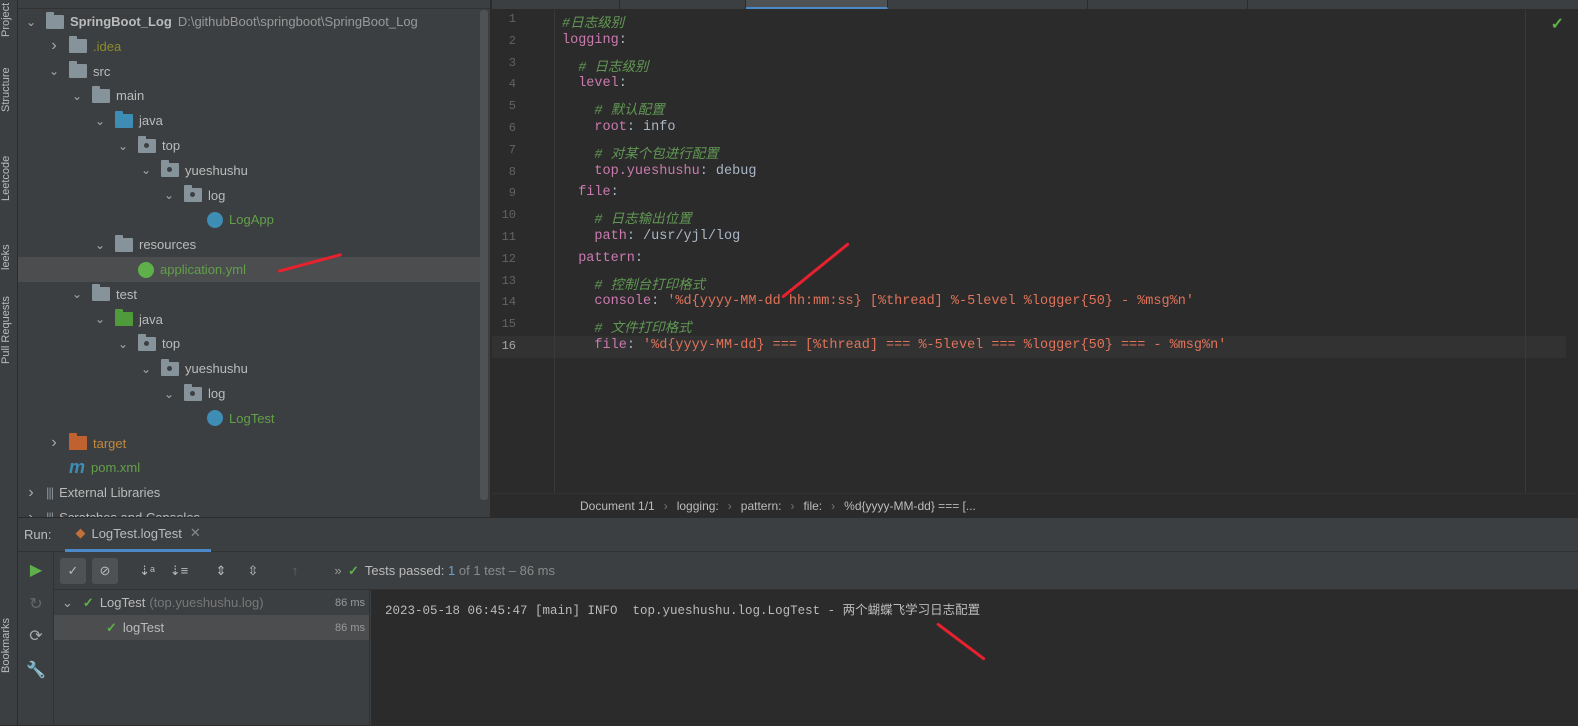 This screenshot has width=1578, height=726. Describe the element at coordinates (179, 571) in the screenshot. I see `sort-duration-icon: ⇣≡` at that location.